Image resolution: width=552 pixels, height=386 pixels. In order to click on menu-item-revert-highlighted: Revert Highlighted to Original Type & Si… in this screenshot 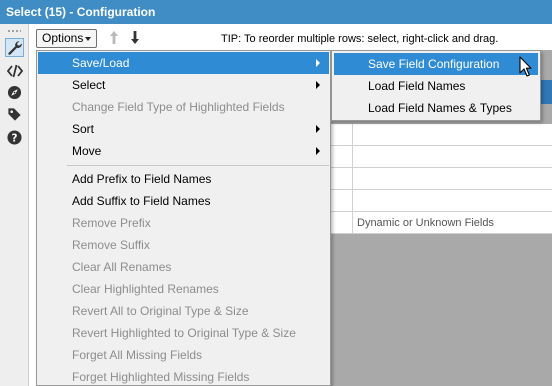, I will do `click(184, 333)`.